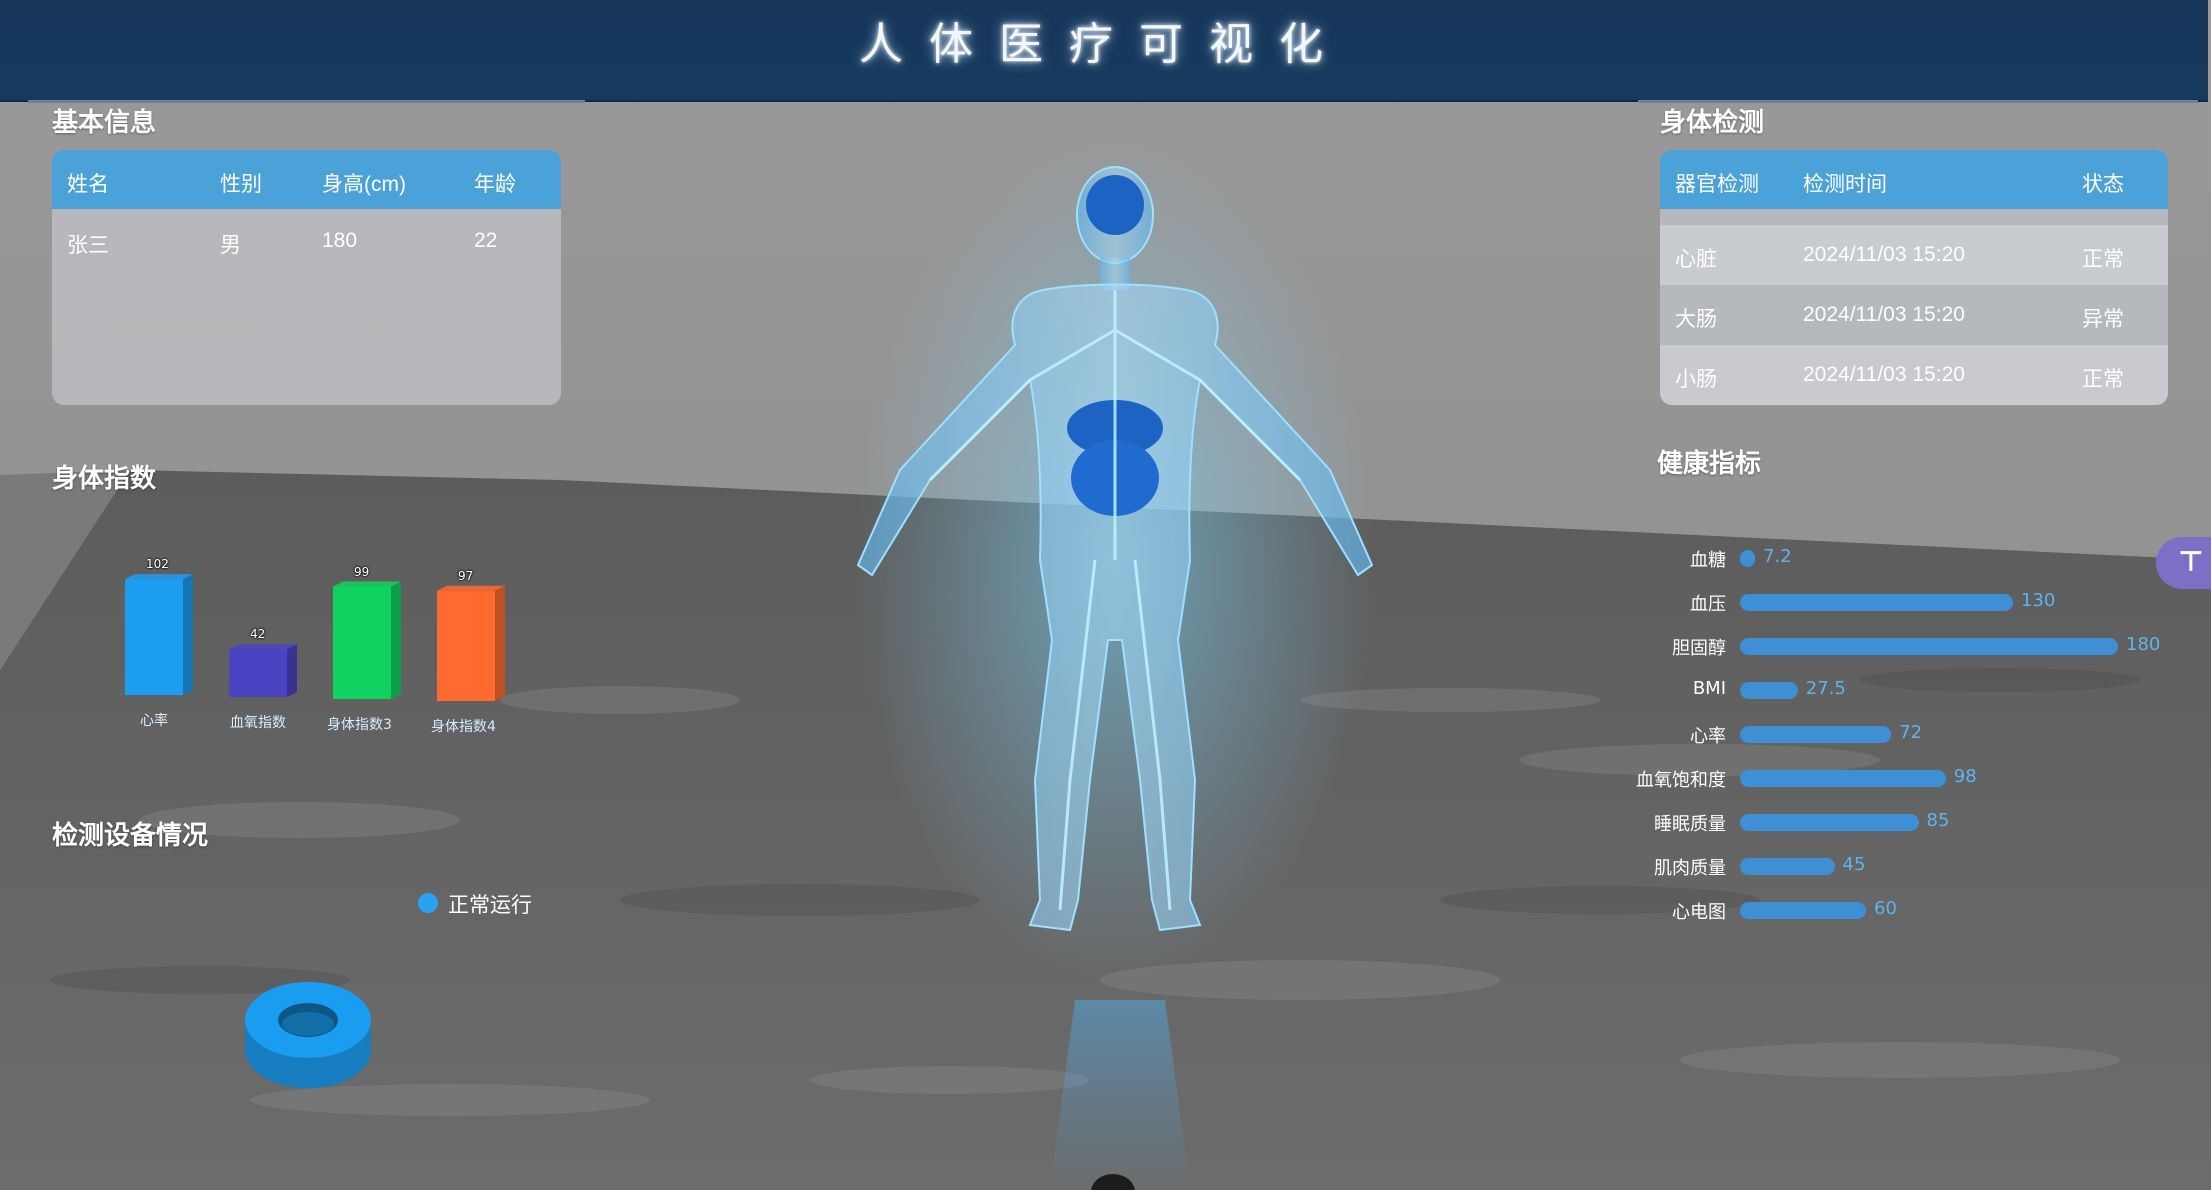 This screenshot has height=1190, width=2211. Describe the element at coordinates (2038, 600) in the screenshot. I see `health-value-label: 130` at that location.